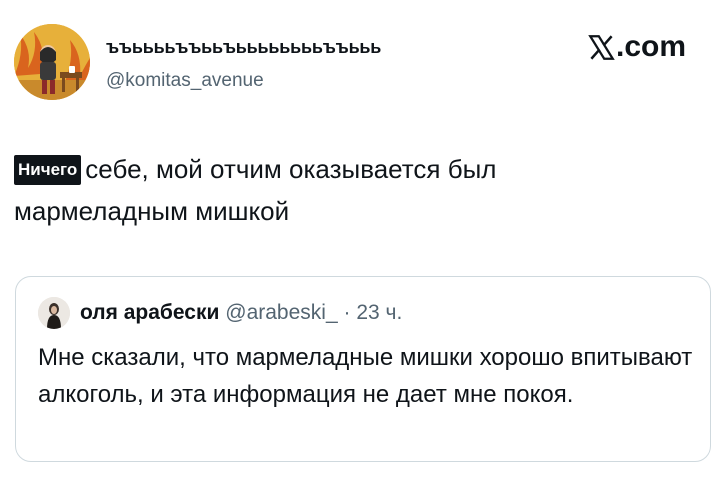  Describe the element at coordinates (281, 312) in the screenshot. I see `quoted-author-handle: @arabeski_` at that location.